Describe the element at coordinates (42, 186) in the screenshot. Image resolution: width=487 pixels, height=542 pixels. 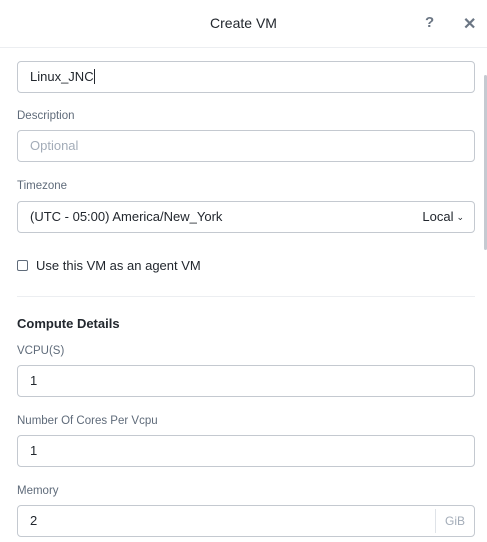
I see `timezone-label: Timezone` at that location.